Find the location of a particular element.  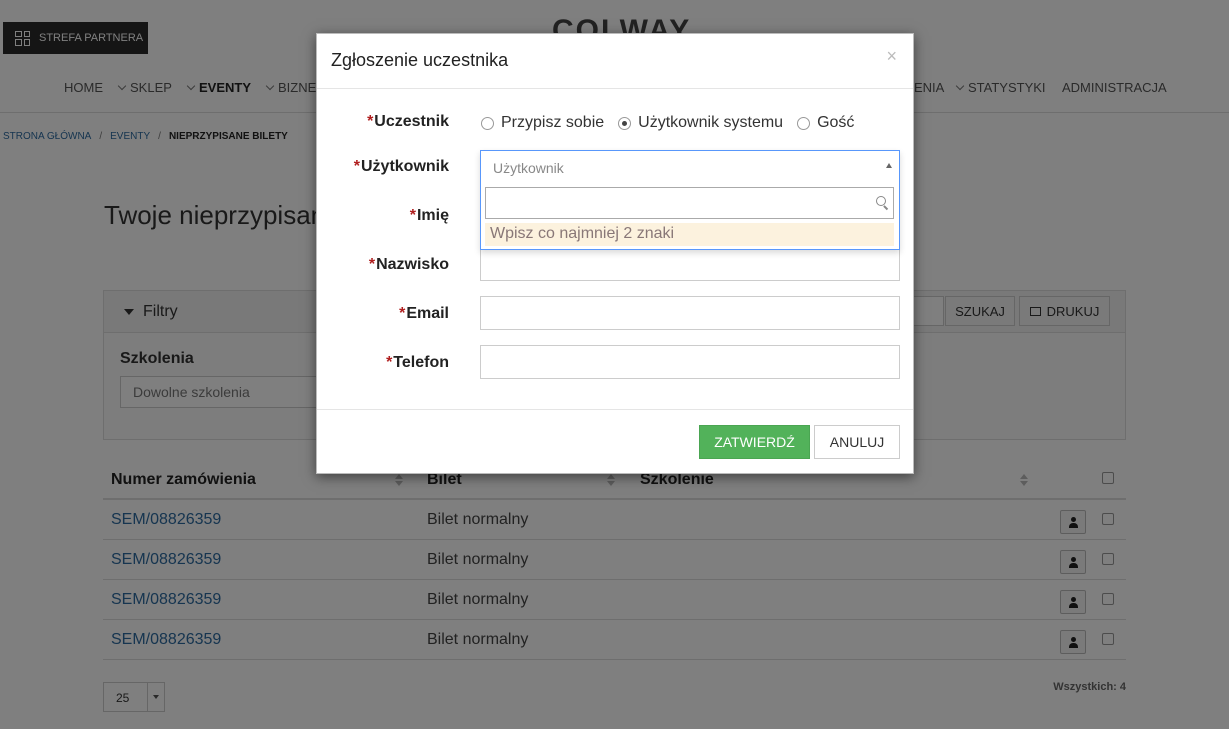

first-name-label-text: Imię is located at coordinates (432, 215).